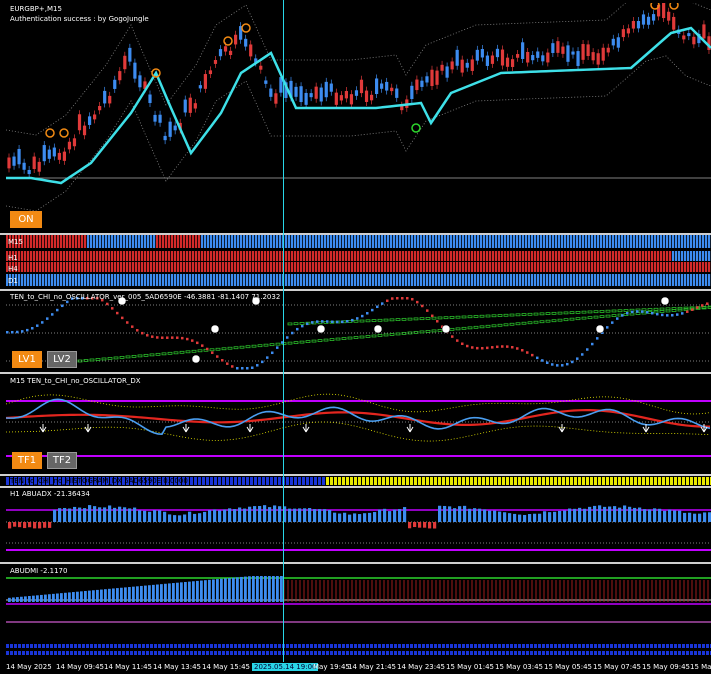 The height and width of the screenshot is (674, 711). I want to click on oscillator-dx-pane: M15 TEN_to_CHI_no_OSCILLATOR_DX TF1 TF2, so click(358, 424).